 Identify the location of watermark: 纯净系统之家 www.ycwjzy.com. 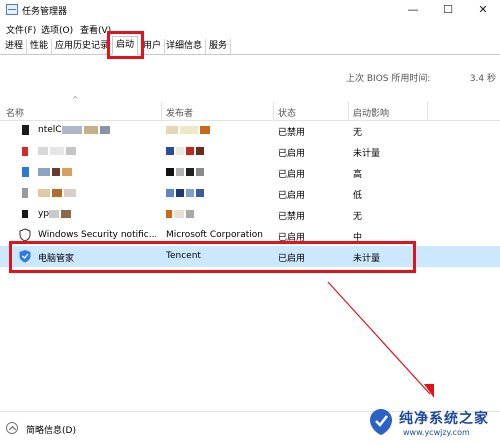
(432, 423).